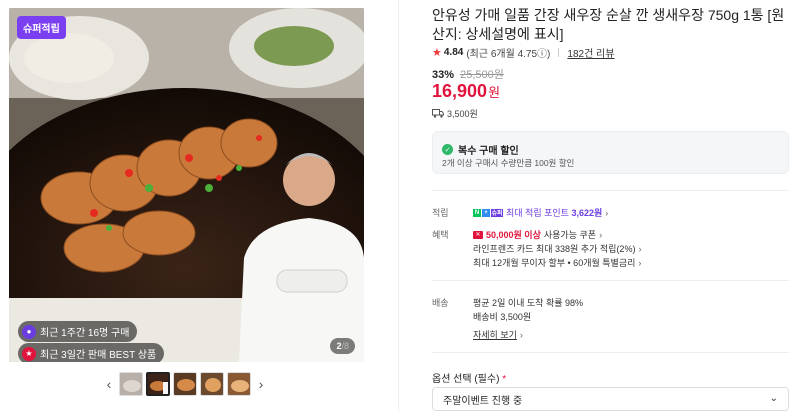 This screenshot has width=800, height=411. I want to click on delivery-fee-text: 배송비 3,500원, so click(502, 317).